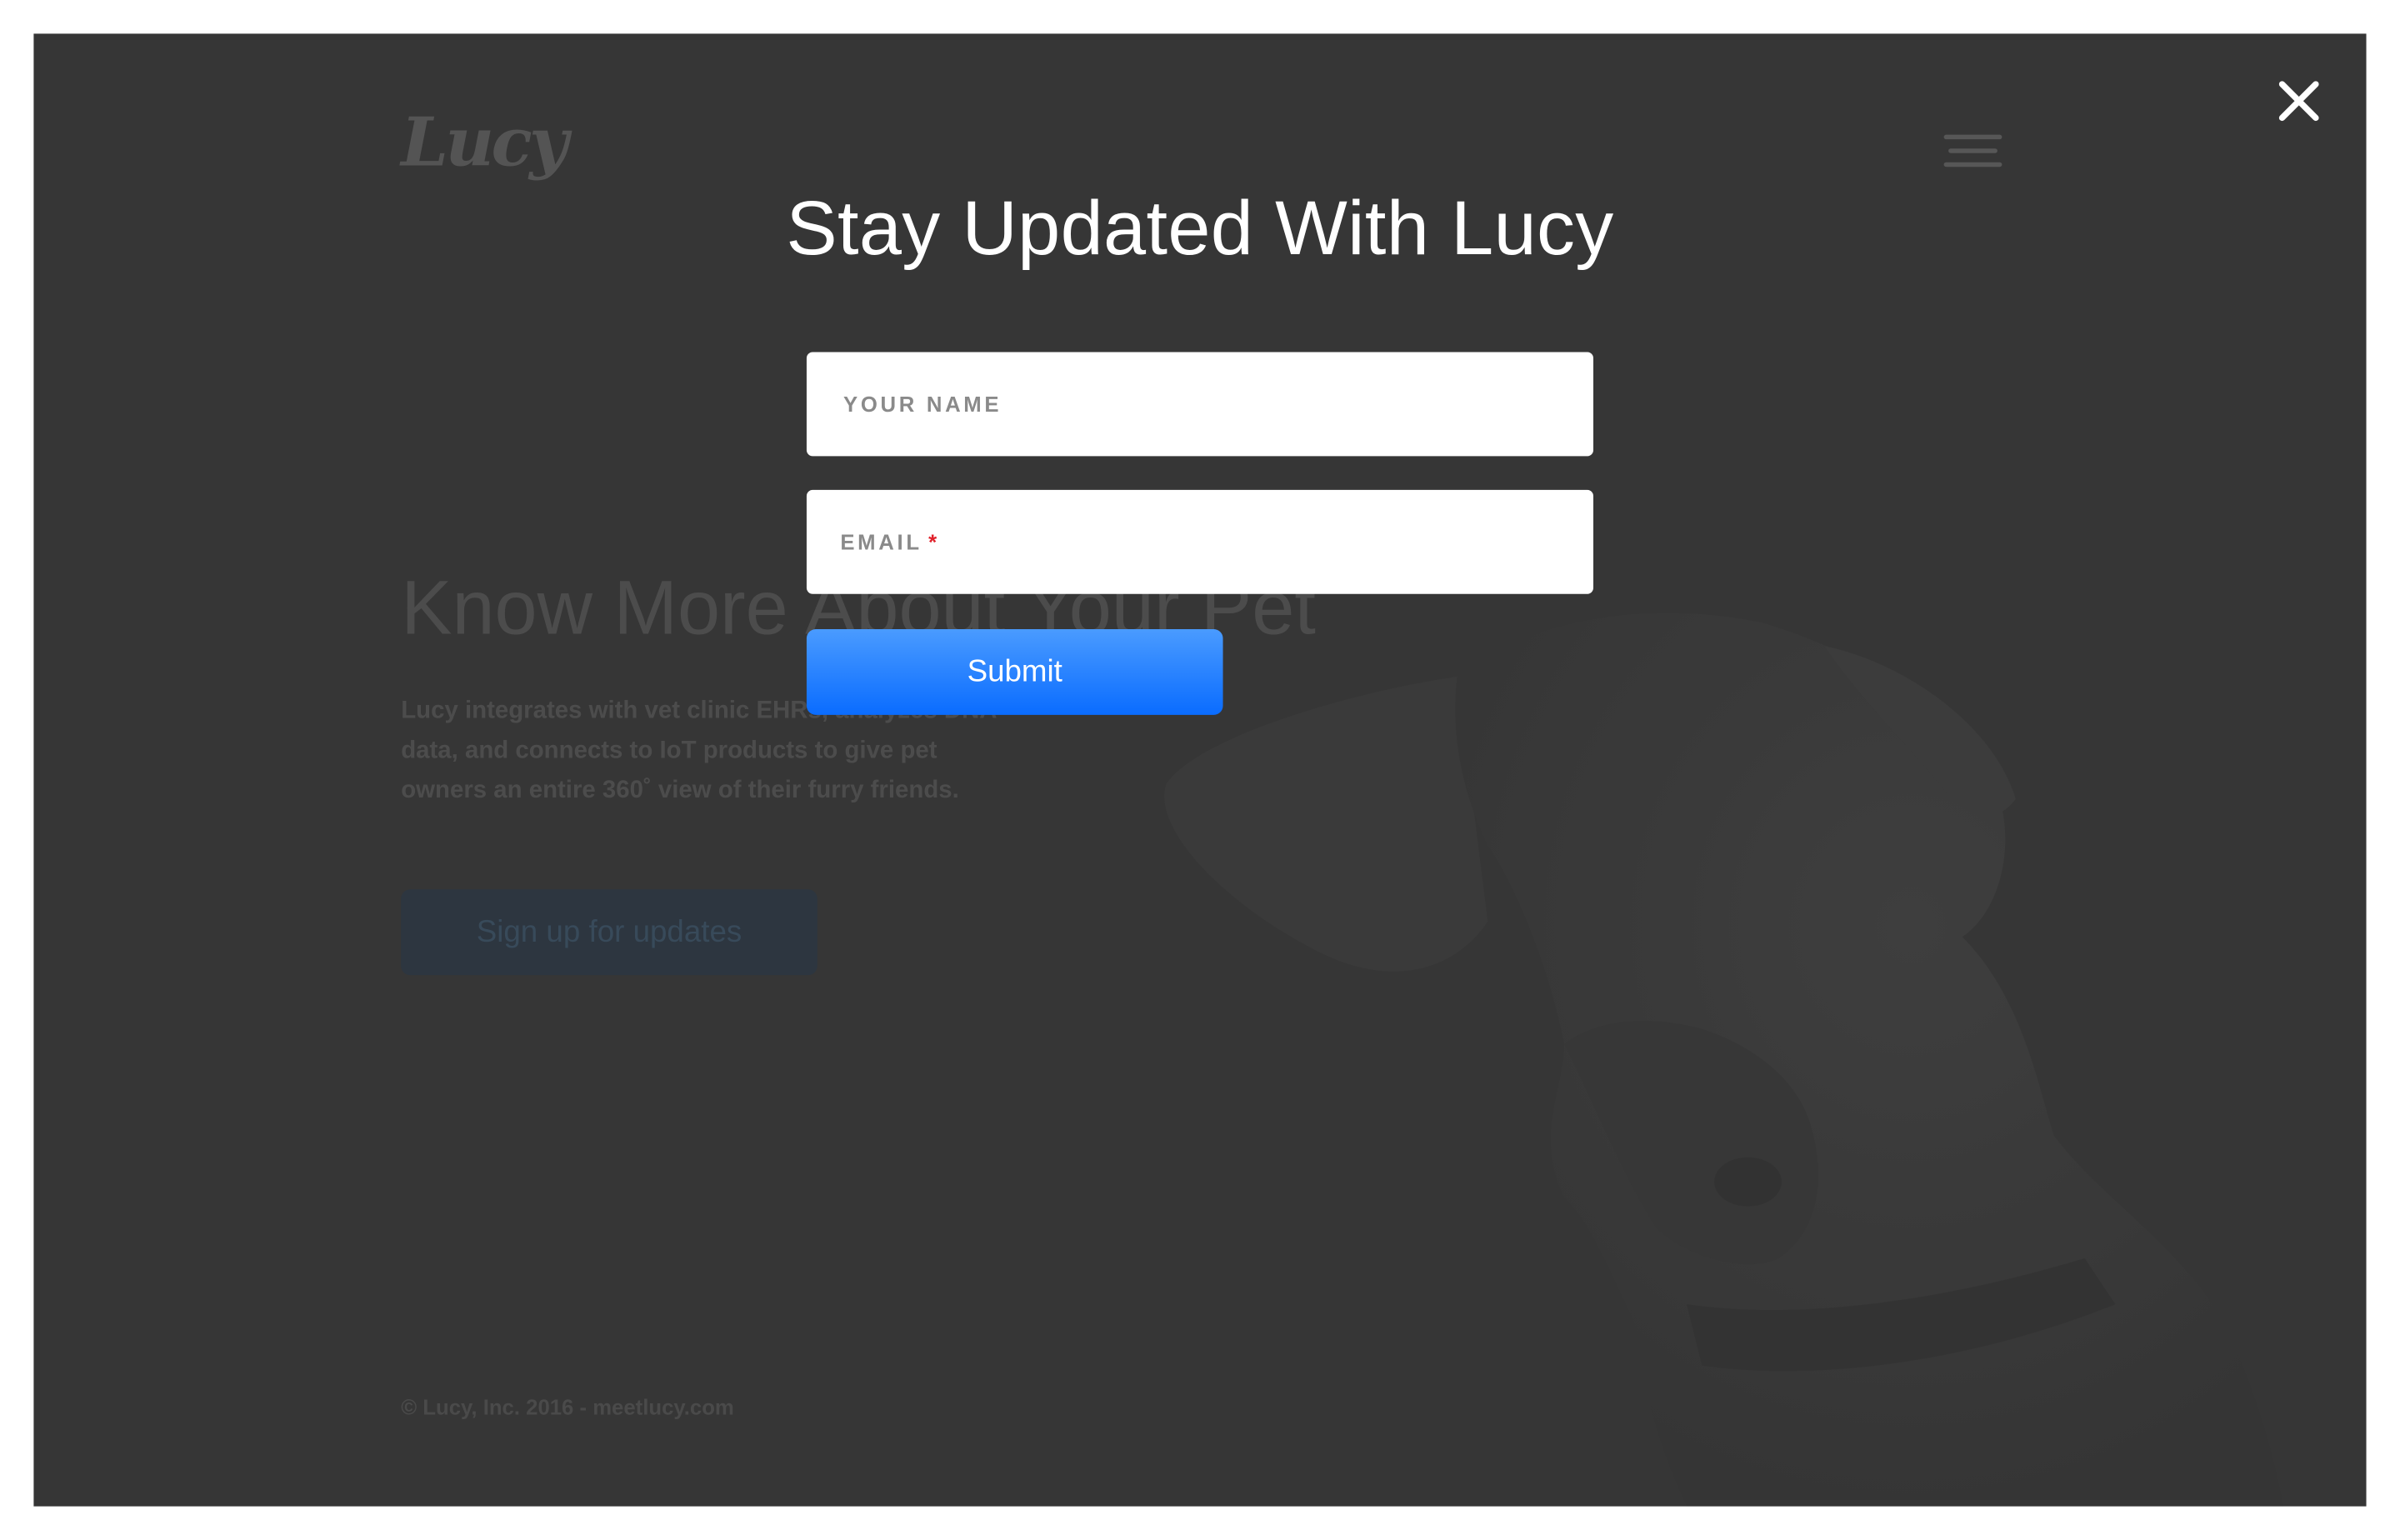 The image size is (2400, 1540). I want to click on required-asterisk: *, so click(933, 541).